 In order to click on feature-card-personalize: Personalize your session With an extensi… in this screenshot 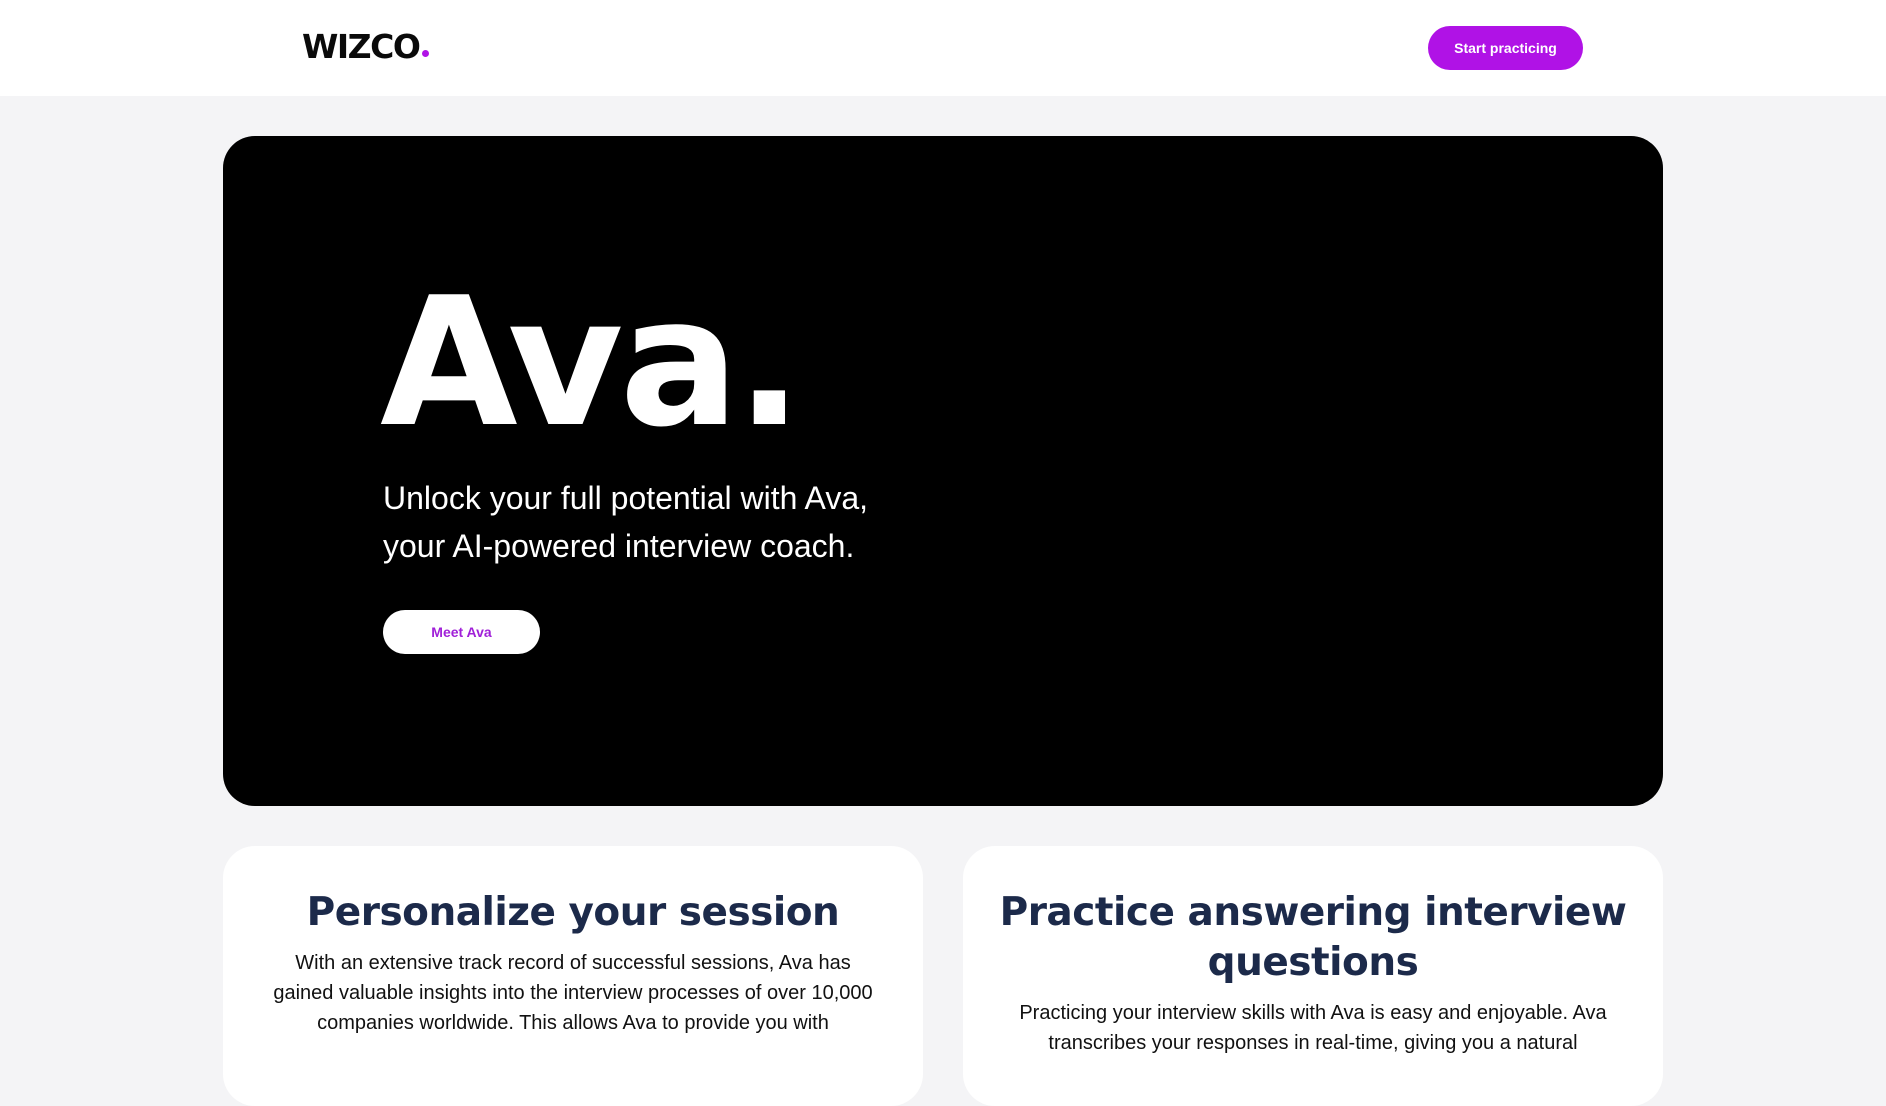, I will do `click(573, 976)`.